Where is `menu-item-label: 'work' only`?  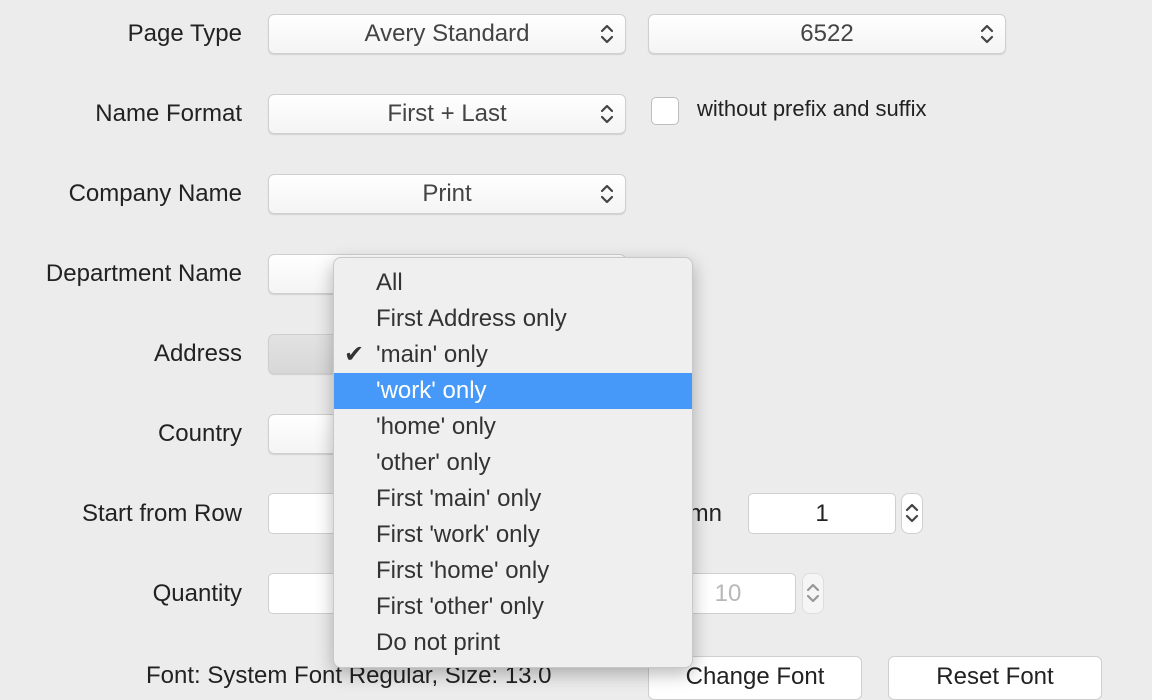
menu-item-label: 'work' only is located at coordinates (431, 390).